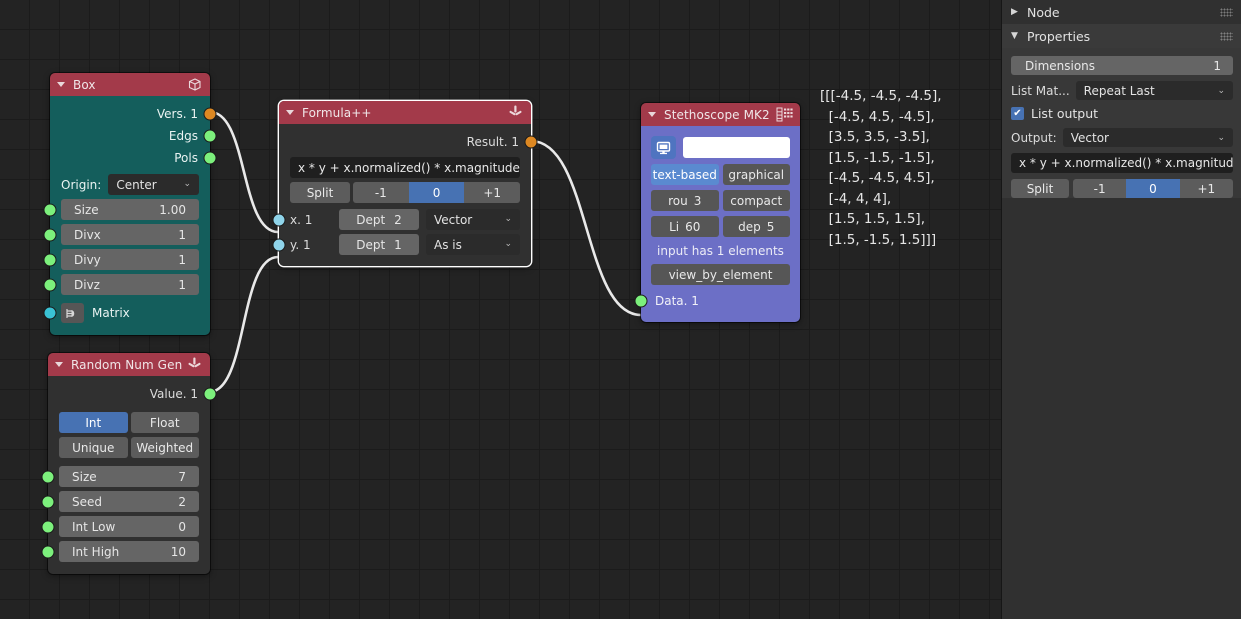 This screenshot has height=619, width=1241. What do you see at coordinates (379, 244) in the screenshot?
I see `y-depth-field: Dept 1` at bounding box center [379, 244].